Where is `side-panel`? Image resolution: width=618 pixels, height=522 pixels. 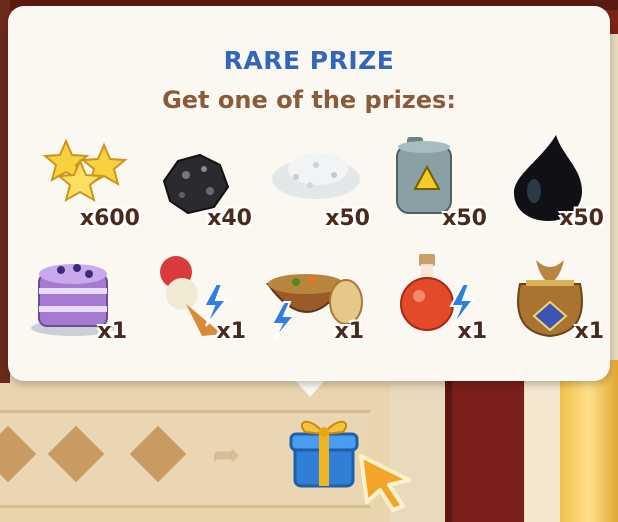
side-panel is located at coordinates (488, 451).